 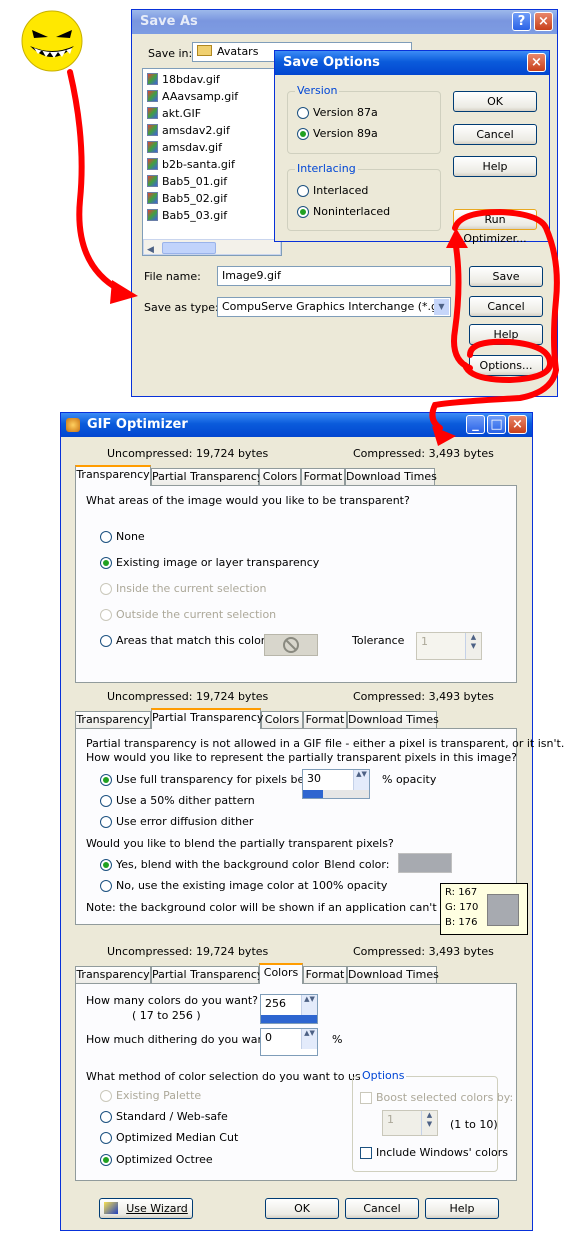 I want to click on median-cut-radio, so click(x=106, y=1138).